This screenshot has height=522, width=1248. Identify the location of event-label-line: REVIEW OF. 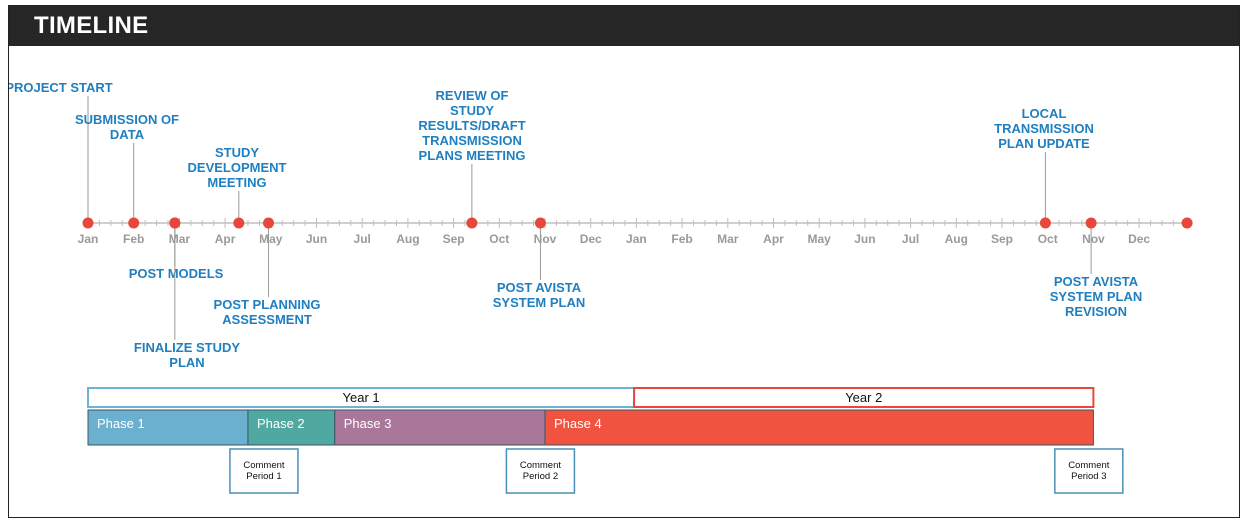
(472, 95).